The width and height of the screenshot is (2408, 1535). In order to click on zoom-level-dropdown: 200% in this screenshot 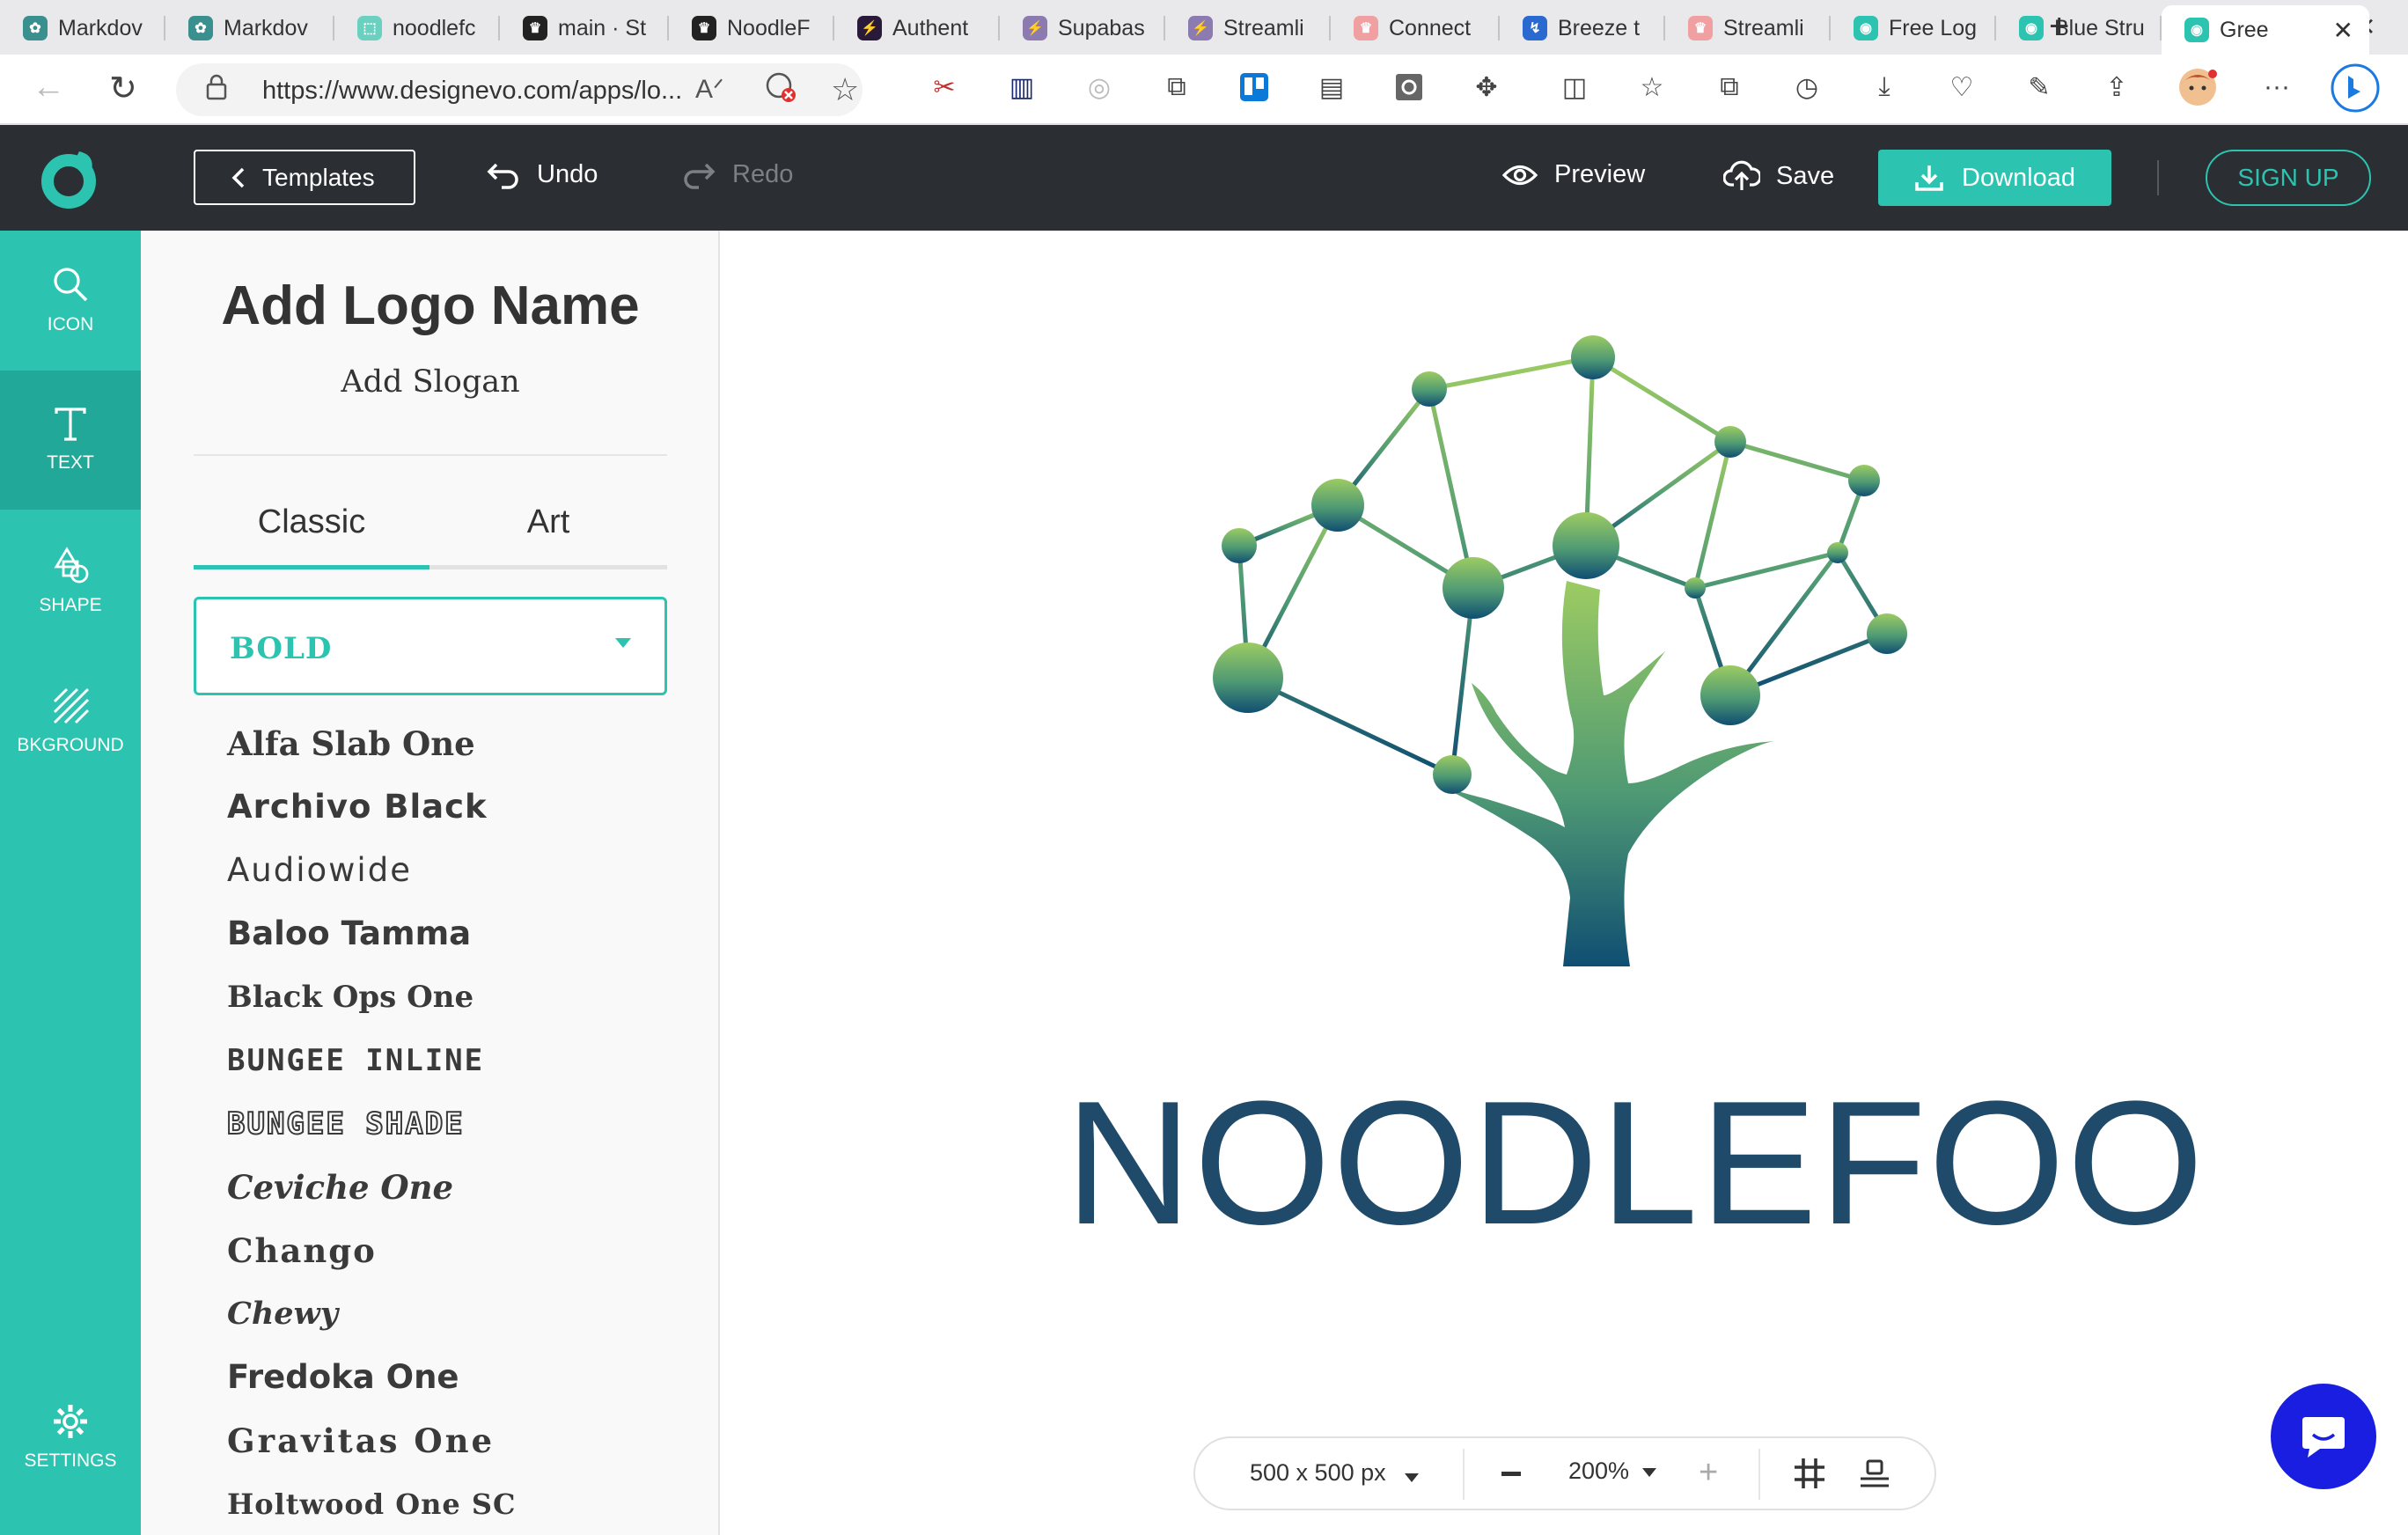, I will do `click(1598, 1471)`.